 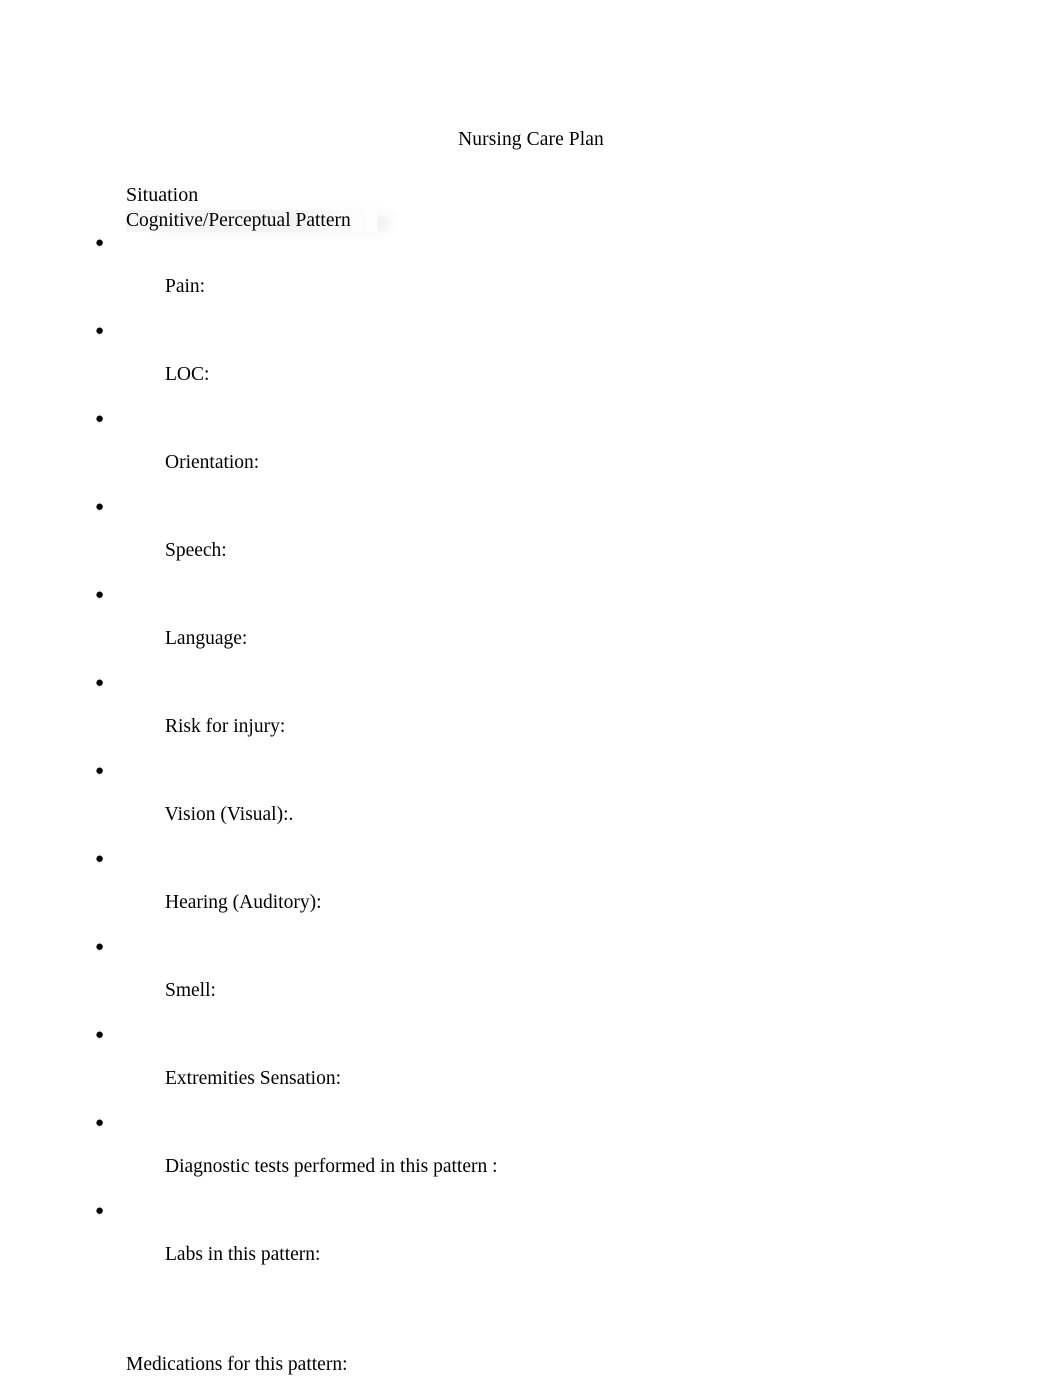 I want to click on list-item-label: LOC:, so click(x=187, y=374).